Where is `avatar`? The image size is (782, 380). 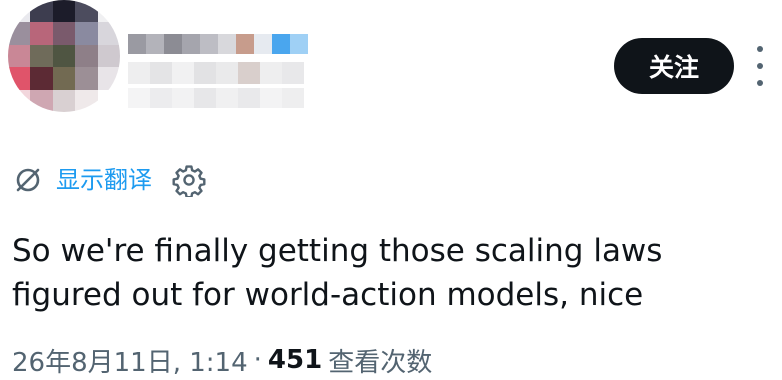
avatar is located at coordinates (64, 56).